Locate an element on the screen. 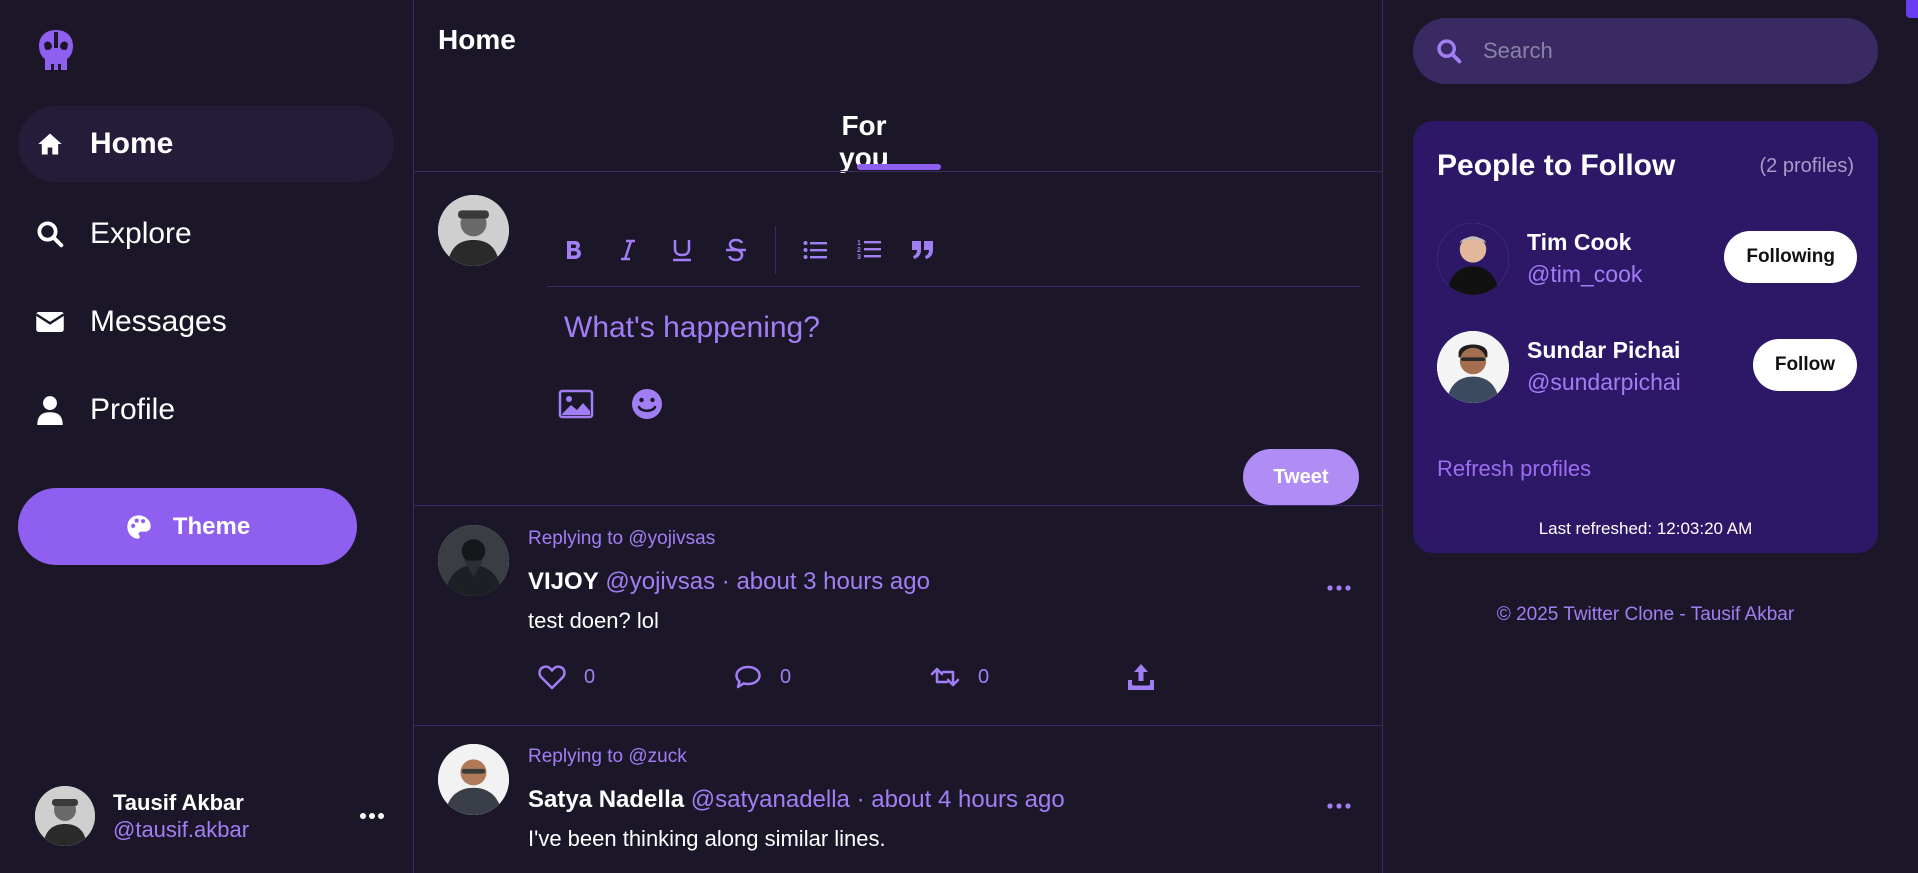 Image resolution: width=1918 pixels, height=873 pixels. nav-messages: Messages is located at coordinates (206, 322).